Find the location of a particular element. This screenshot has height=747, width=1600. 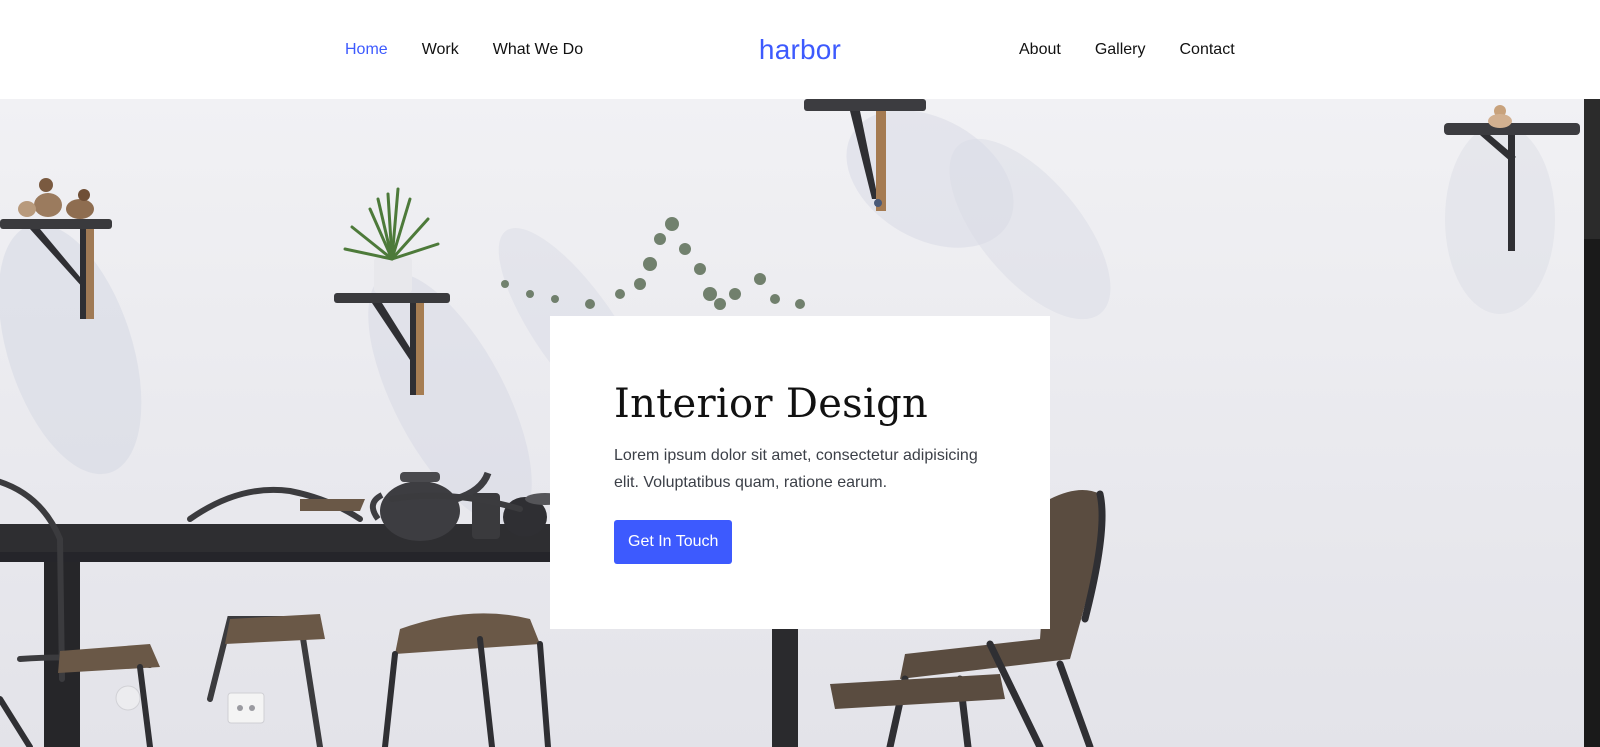

hero-title: Interior Design is located at coordinates (771, 404).